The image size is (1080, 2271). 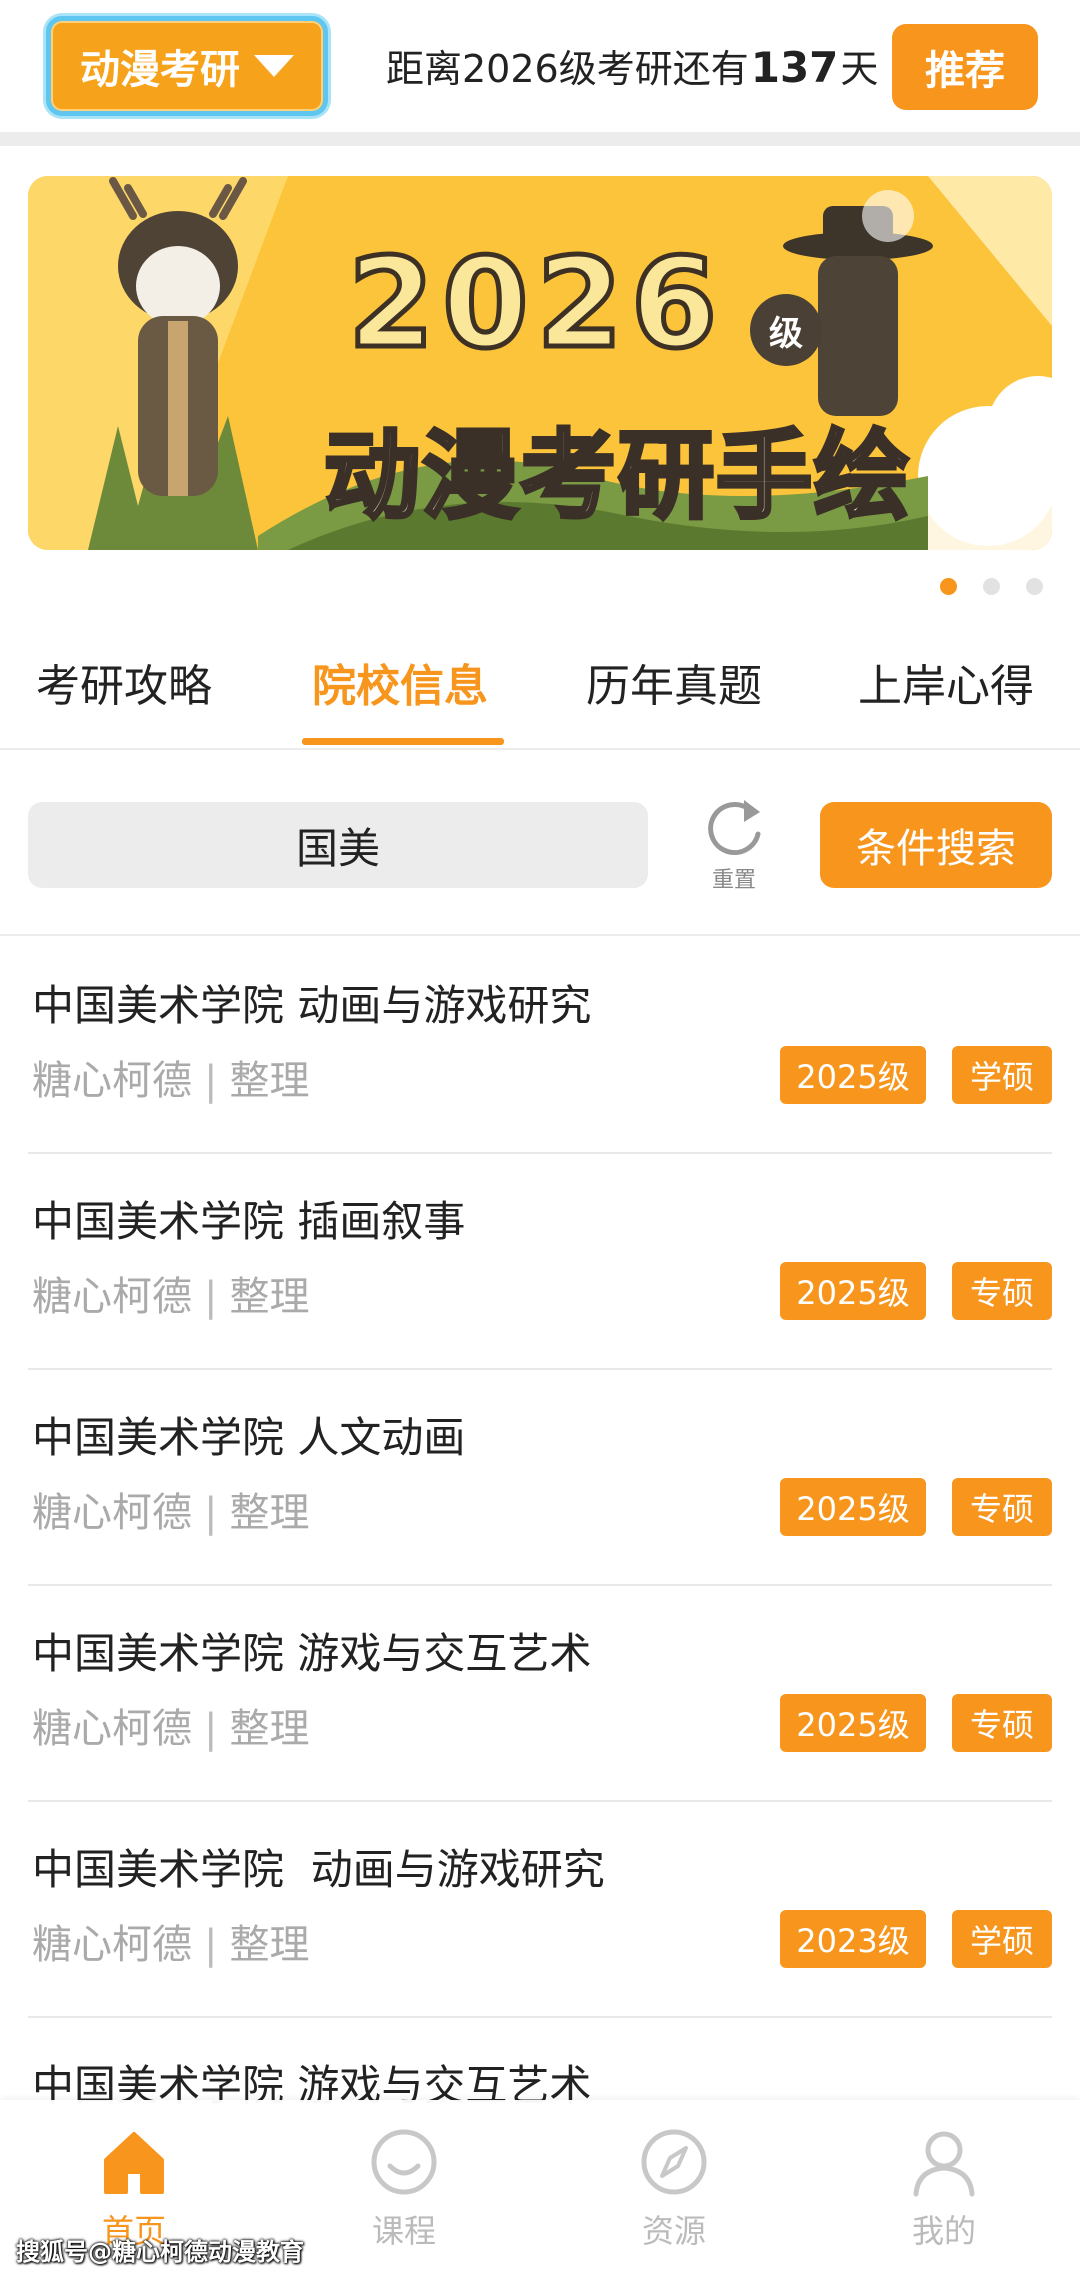 I want to click on nav-courses: 课程, so click(x=404, y=2189).